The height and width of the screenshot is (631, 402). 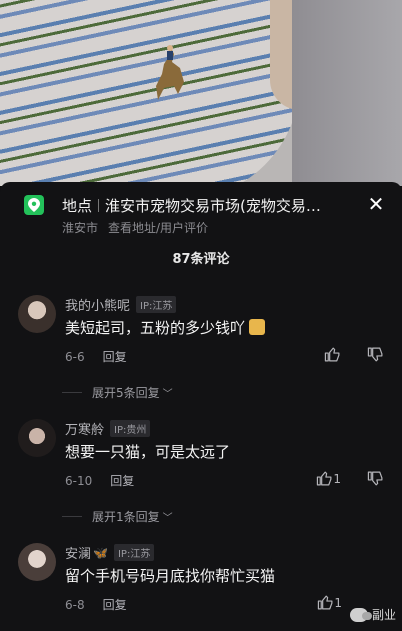 I want to click on cheese-emoji-icon, so click(x=257, y=327).